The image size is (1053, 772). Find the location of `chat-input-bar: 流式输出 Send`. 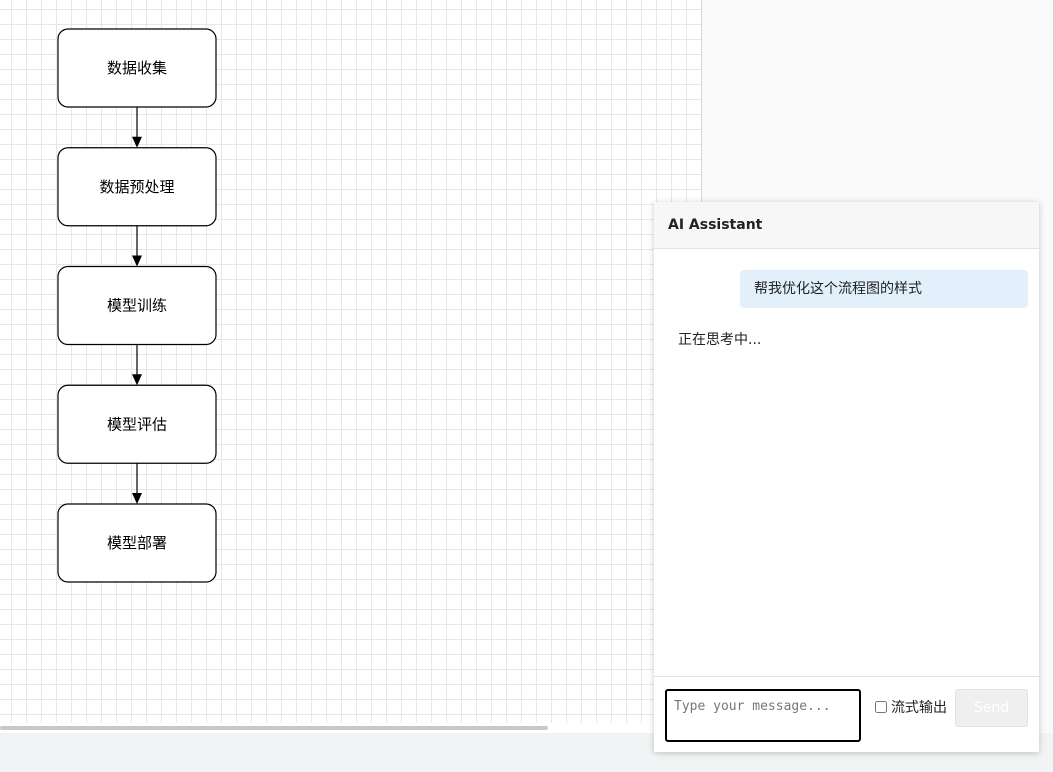

chat-input-bar: 流式输出 Send is located at coordinates (846, 714).